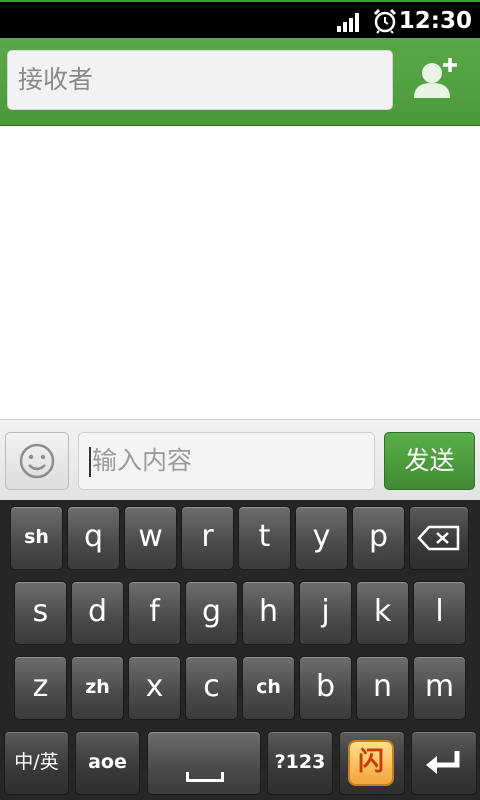 This screenshot has height=800, width=480. What do you see at coordinates (264, 538) in the screenshot?
I see `key-t: t` at bounding box center [264, 538].